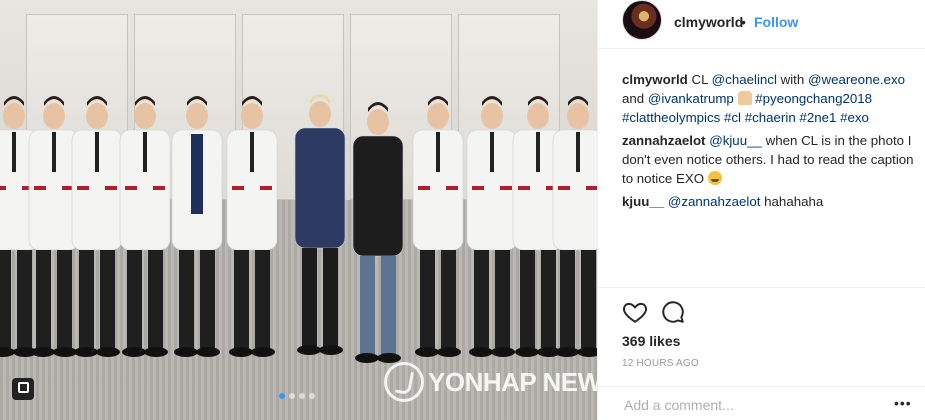 The width and height of the screenshot is (925, 420). What do you see at coordinates (404, 382) in the screenshot?
I see `yonhap-logo-icon` at bounding box center [404, 382].